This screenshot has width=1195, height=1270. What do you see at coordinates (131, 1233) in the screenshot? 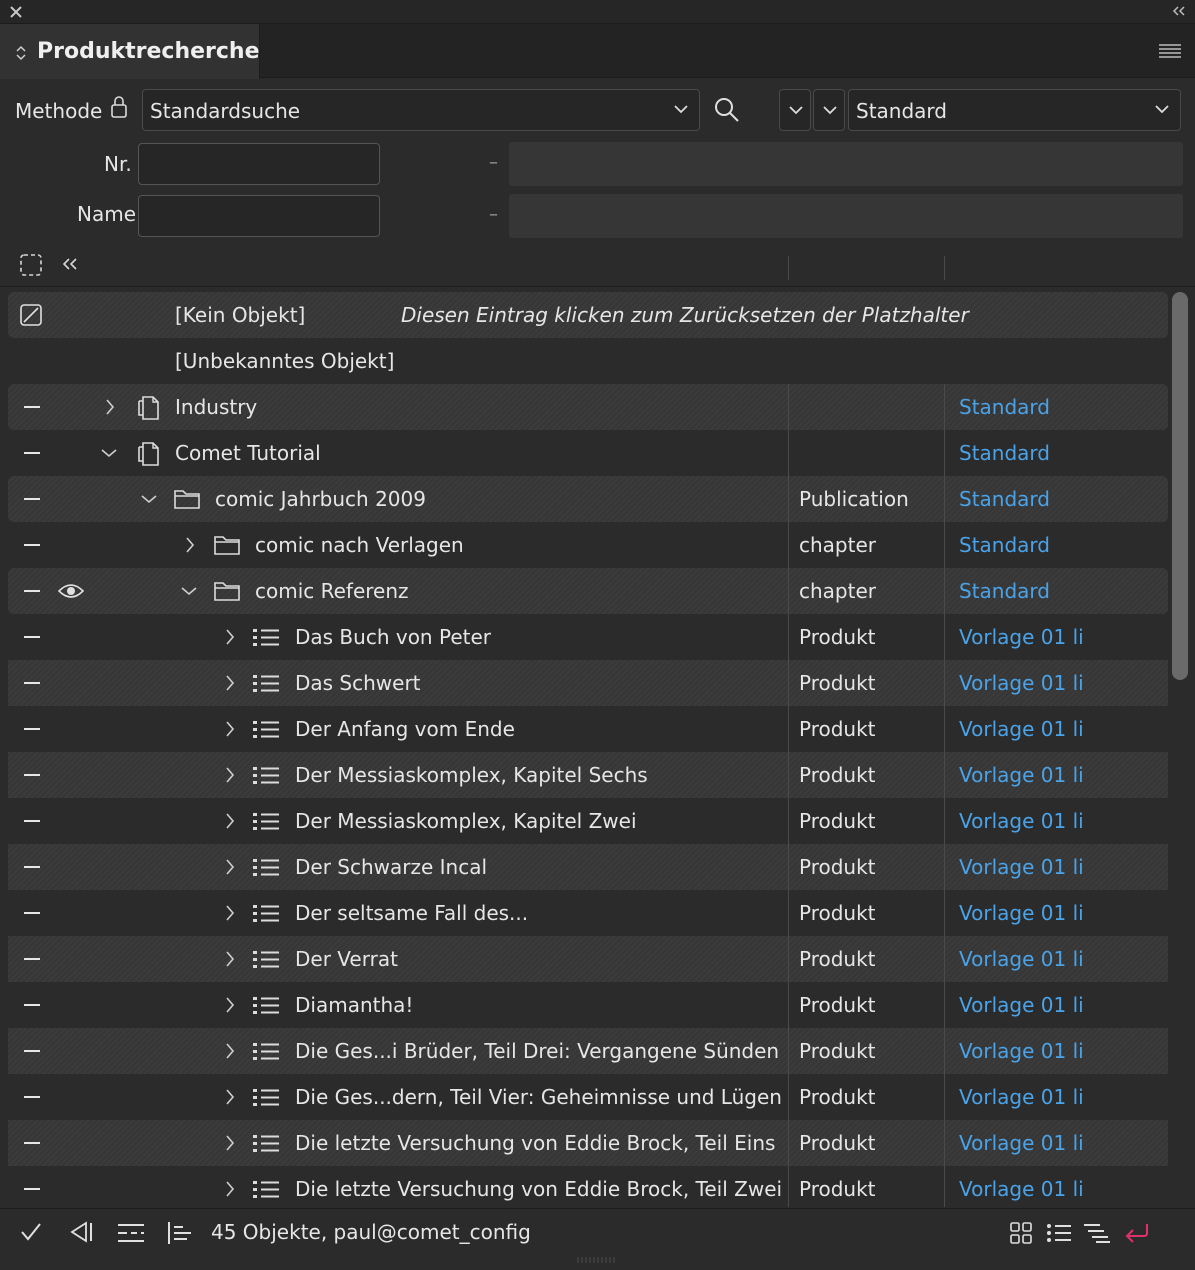
I see `split-rows-icon` at bounding box center [131, 1233].